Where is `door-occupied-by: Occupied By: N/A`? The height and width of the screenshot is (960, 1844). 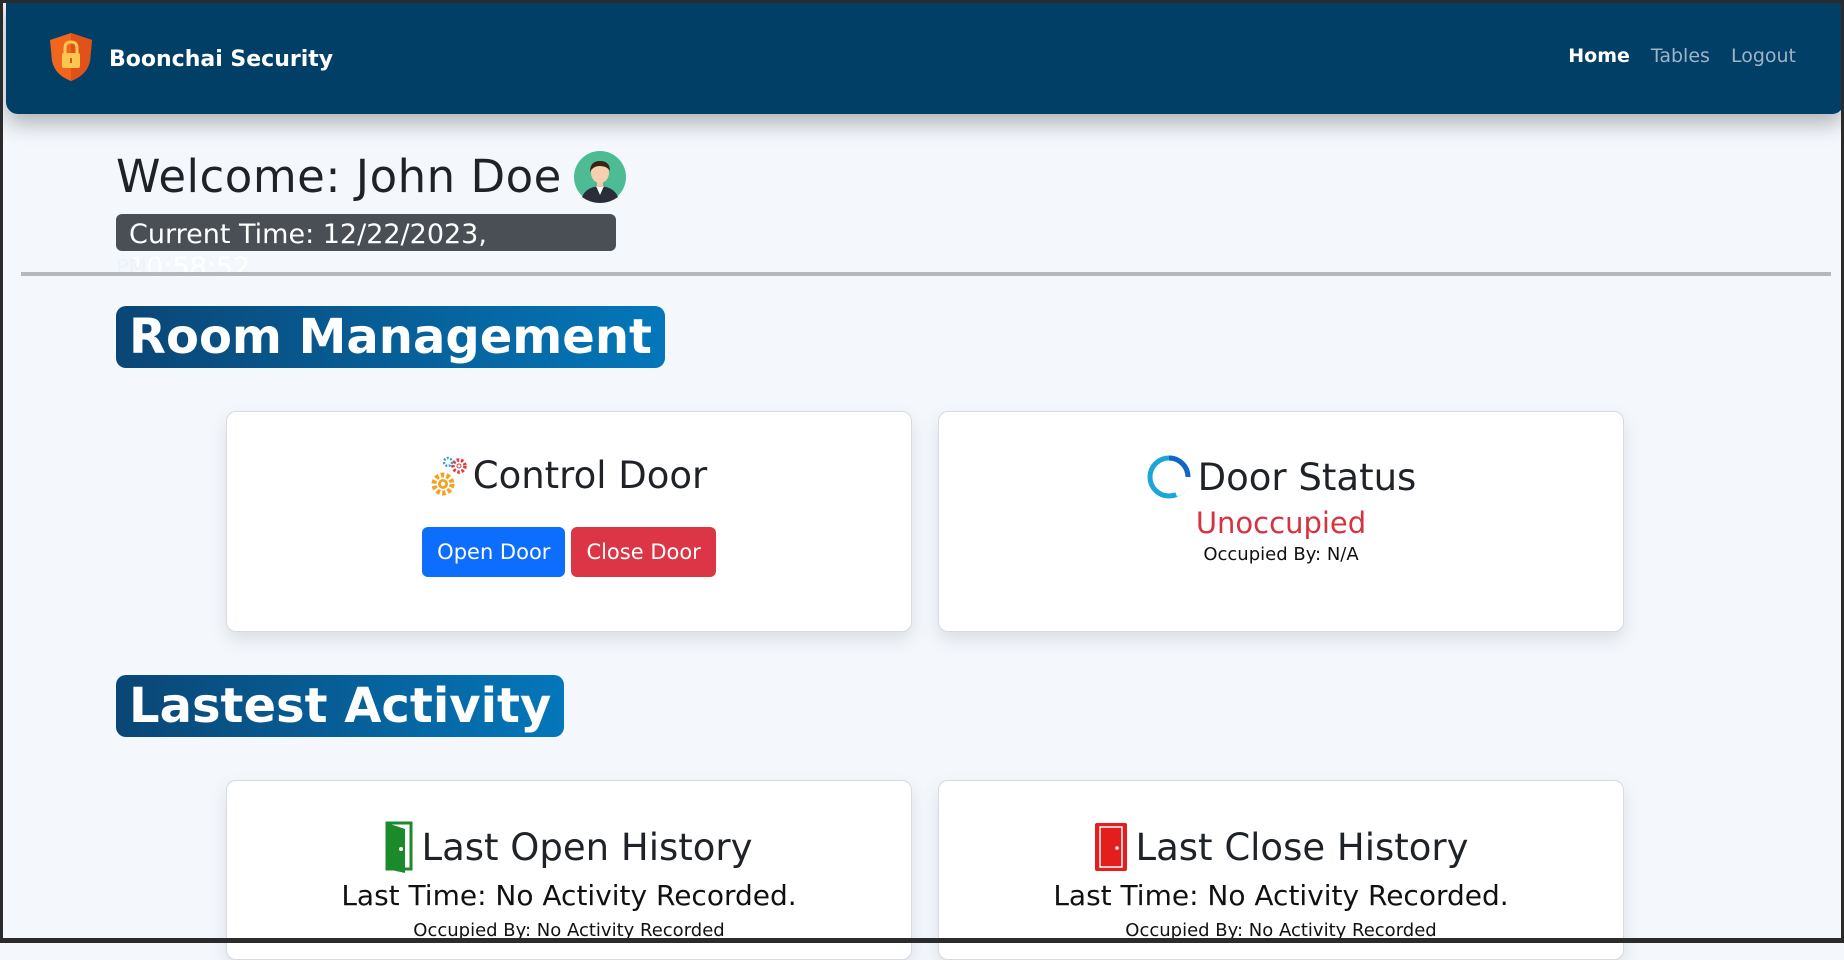
door-occupied-by: Occupied By: N/A is located at coordinates (1281, 554).